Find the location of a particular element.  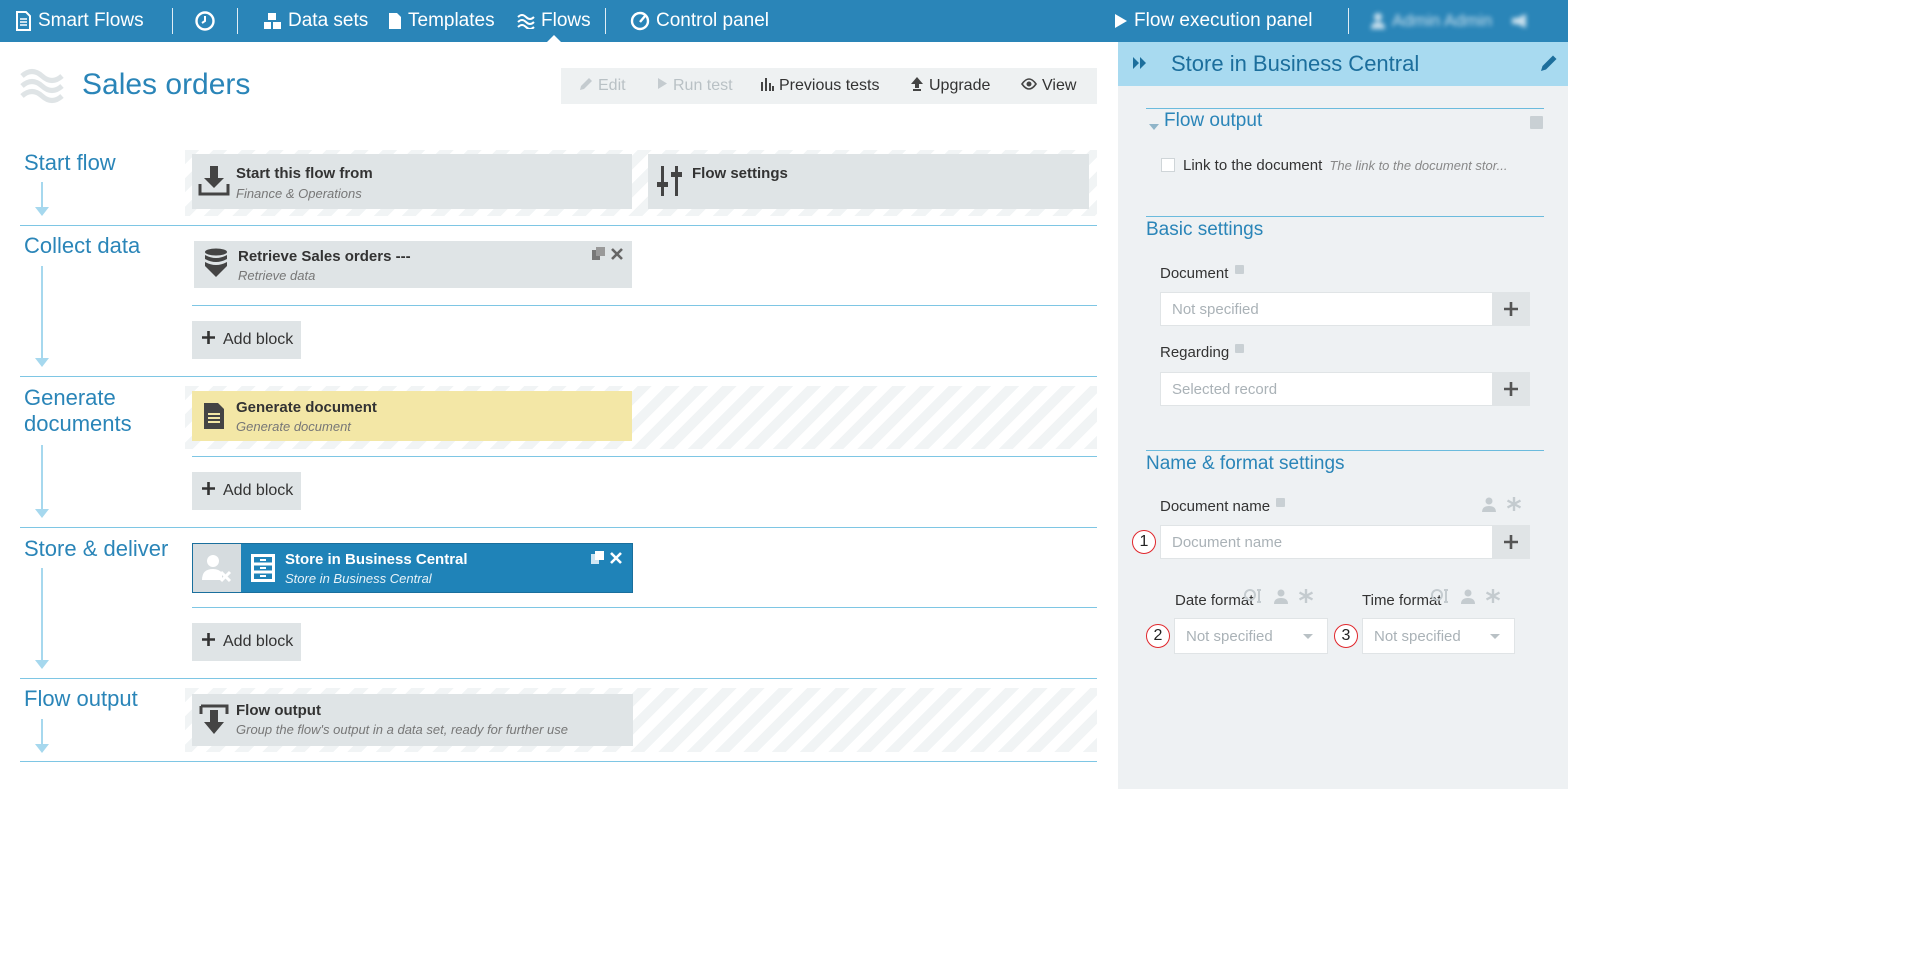

history-clock-icon is located at coordinates (205, 21).